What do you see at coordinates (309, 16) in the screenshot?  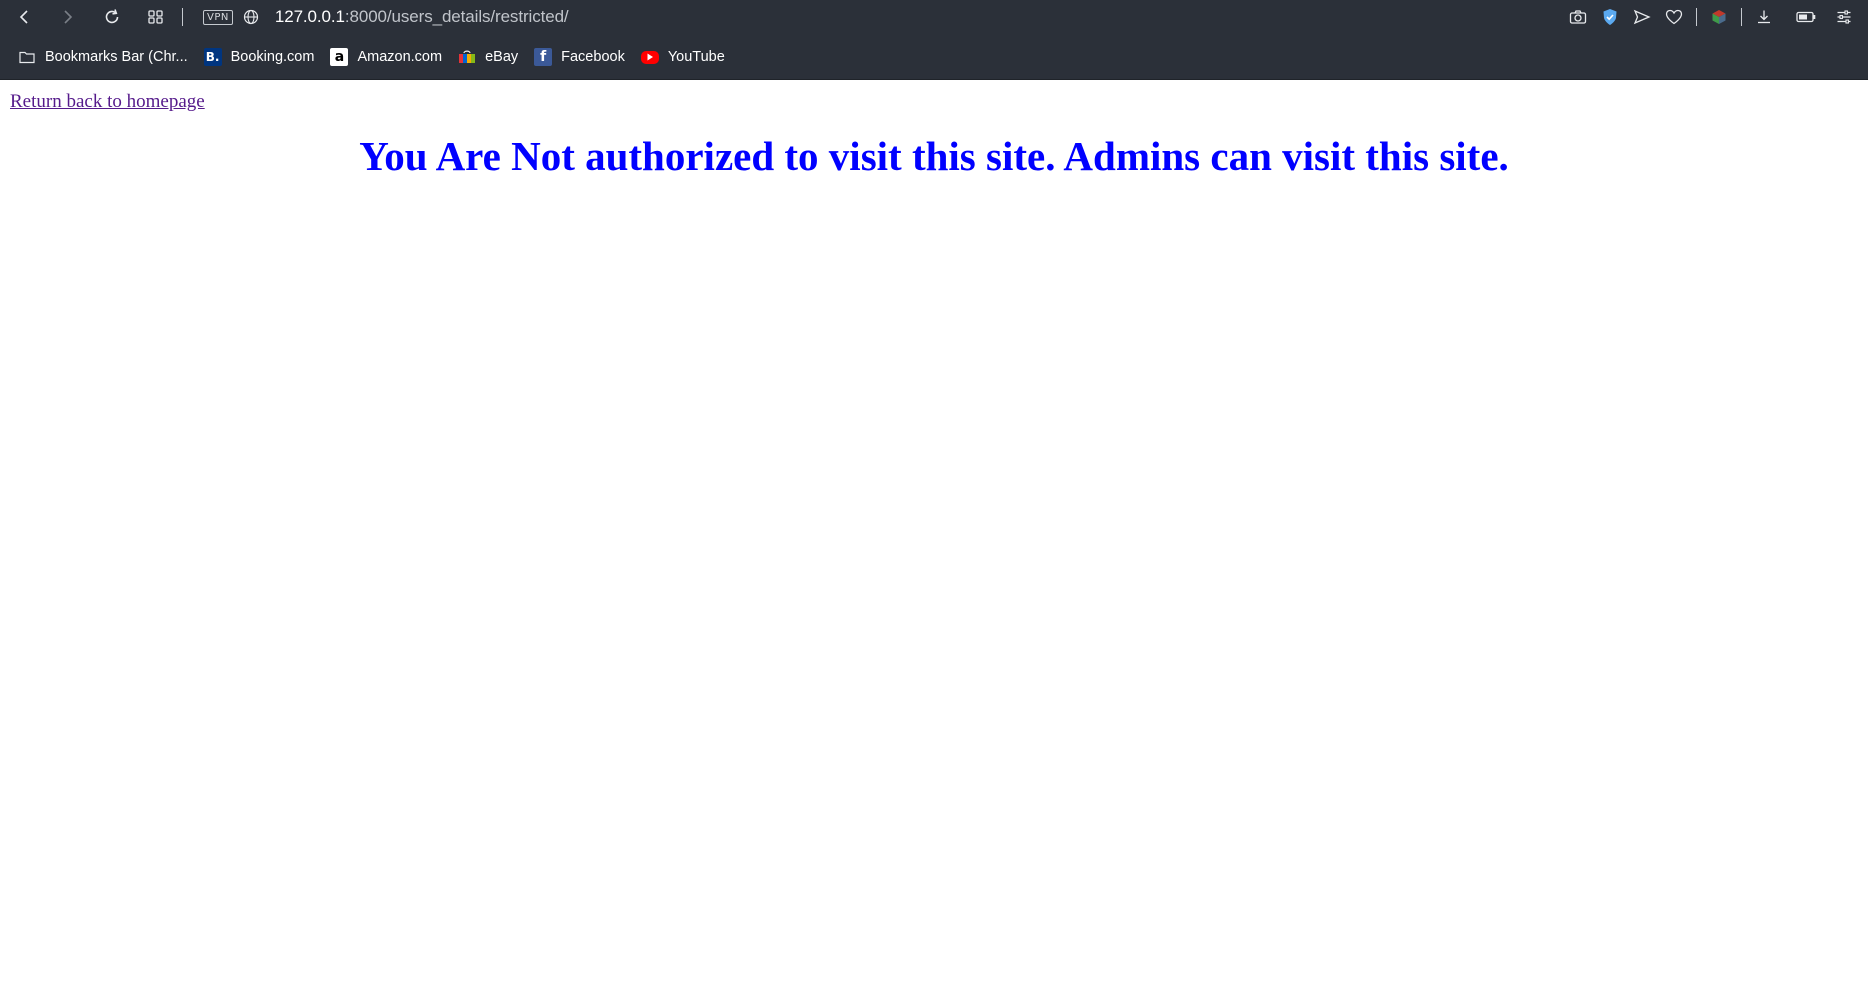 I see `url-host: 127.0.0.1` at bounding box center [309, 16].